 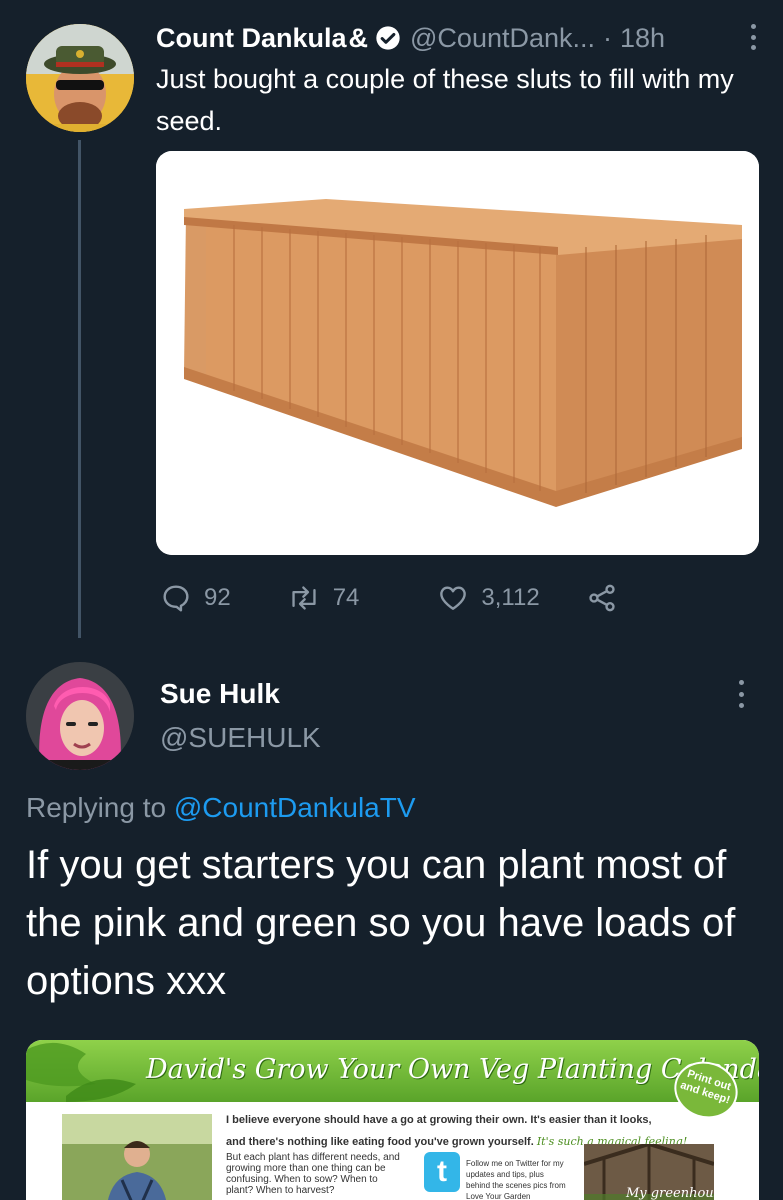 I want to click on tweet-header: Count Dankula & @CountDank... · 18h, so click(x=454, y=38).